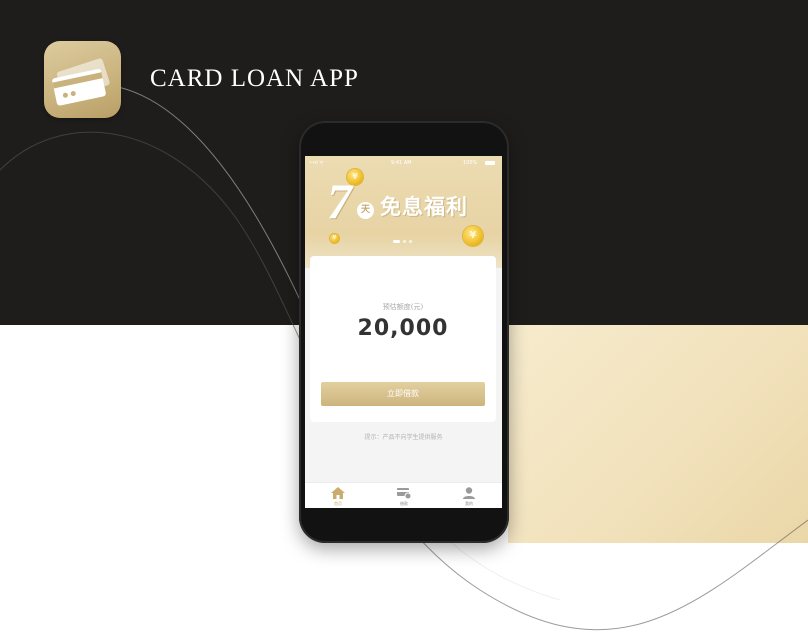  I want to click on borrow-now-button: 立即借款, so click(403, 394).